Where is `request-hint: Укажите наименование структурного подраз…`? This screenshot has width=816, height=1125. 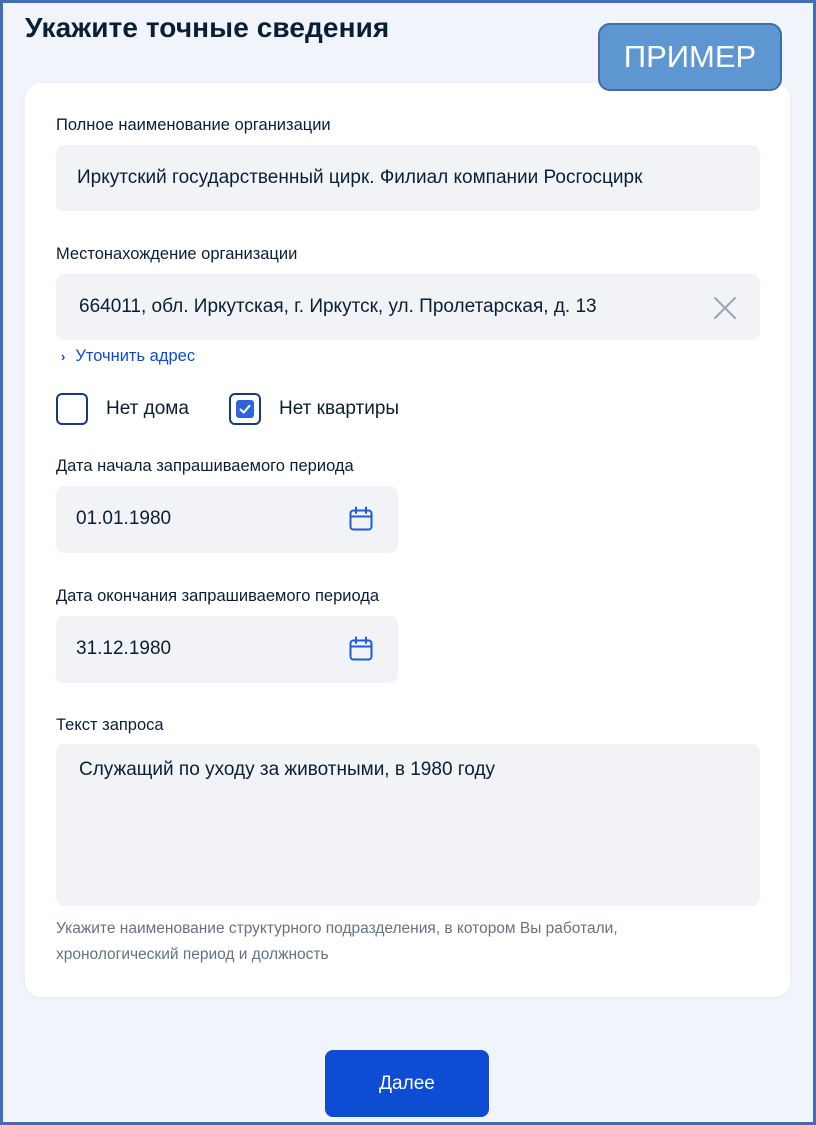
request-hint: Укажите наименование структурного подраз… is located at coordinates (406, 942).